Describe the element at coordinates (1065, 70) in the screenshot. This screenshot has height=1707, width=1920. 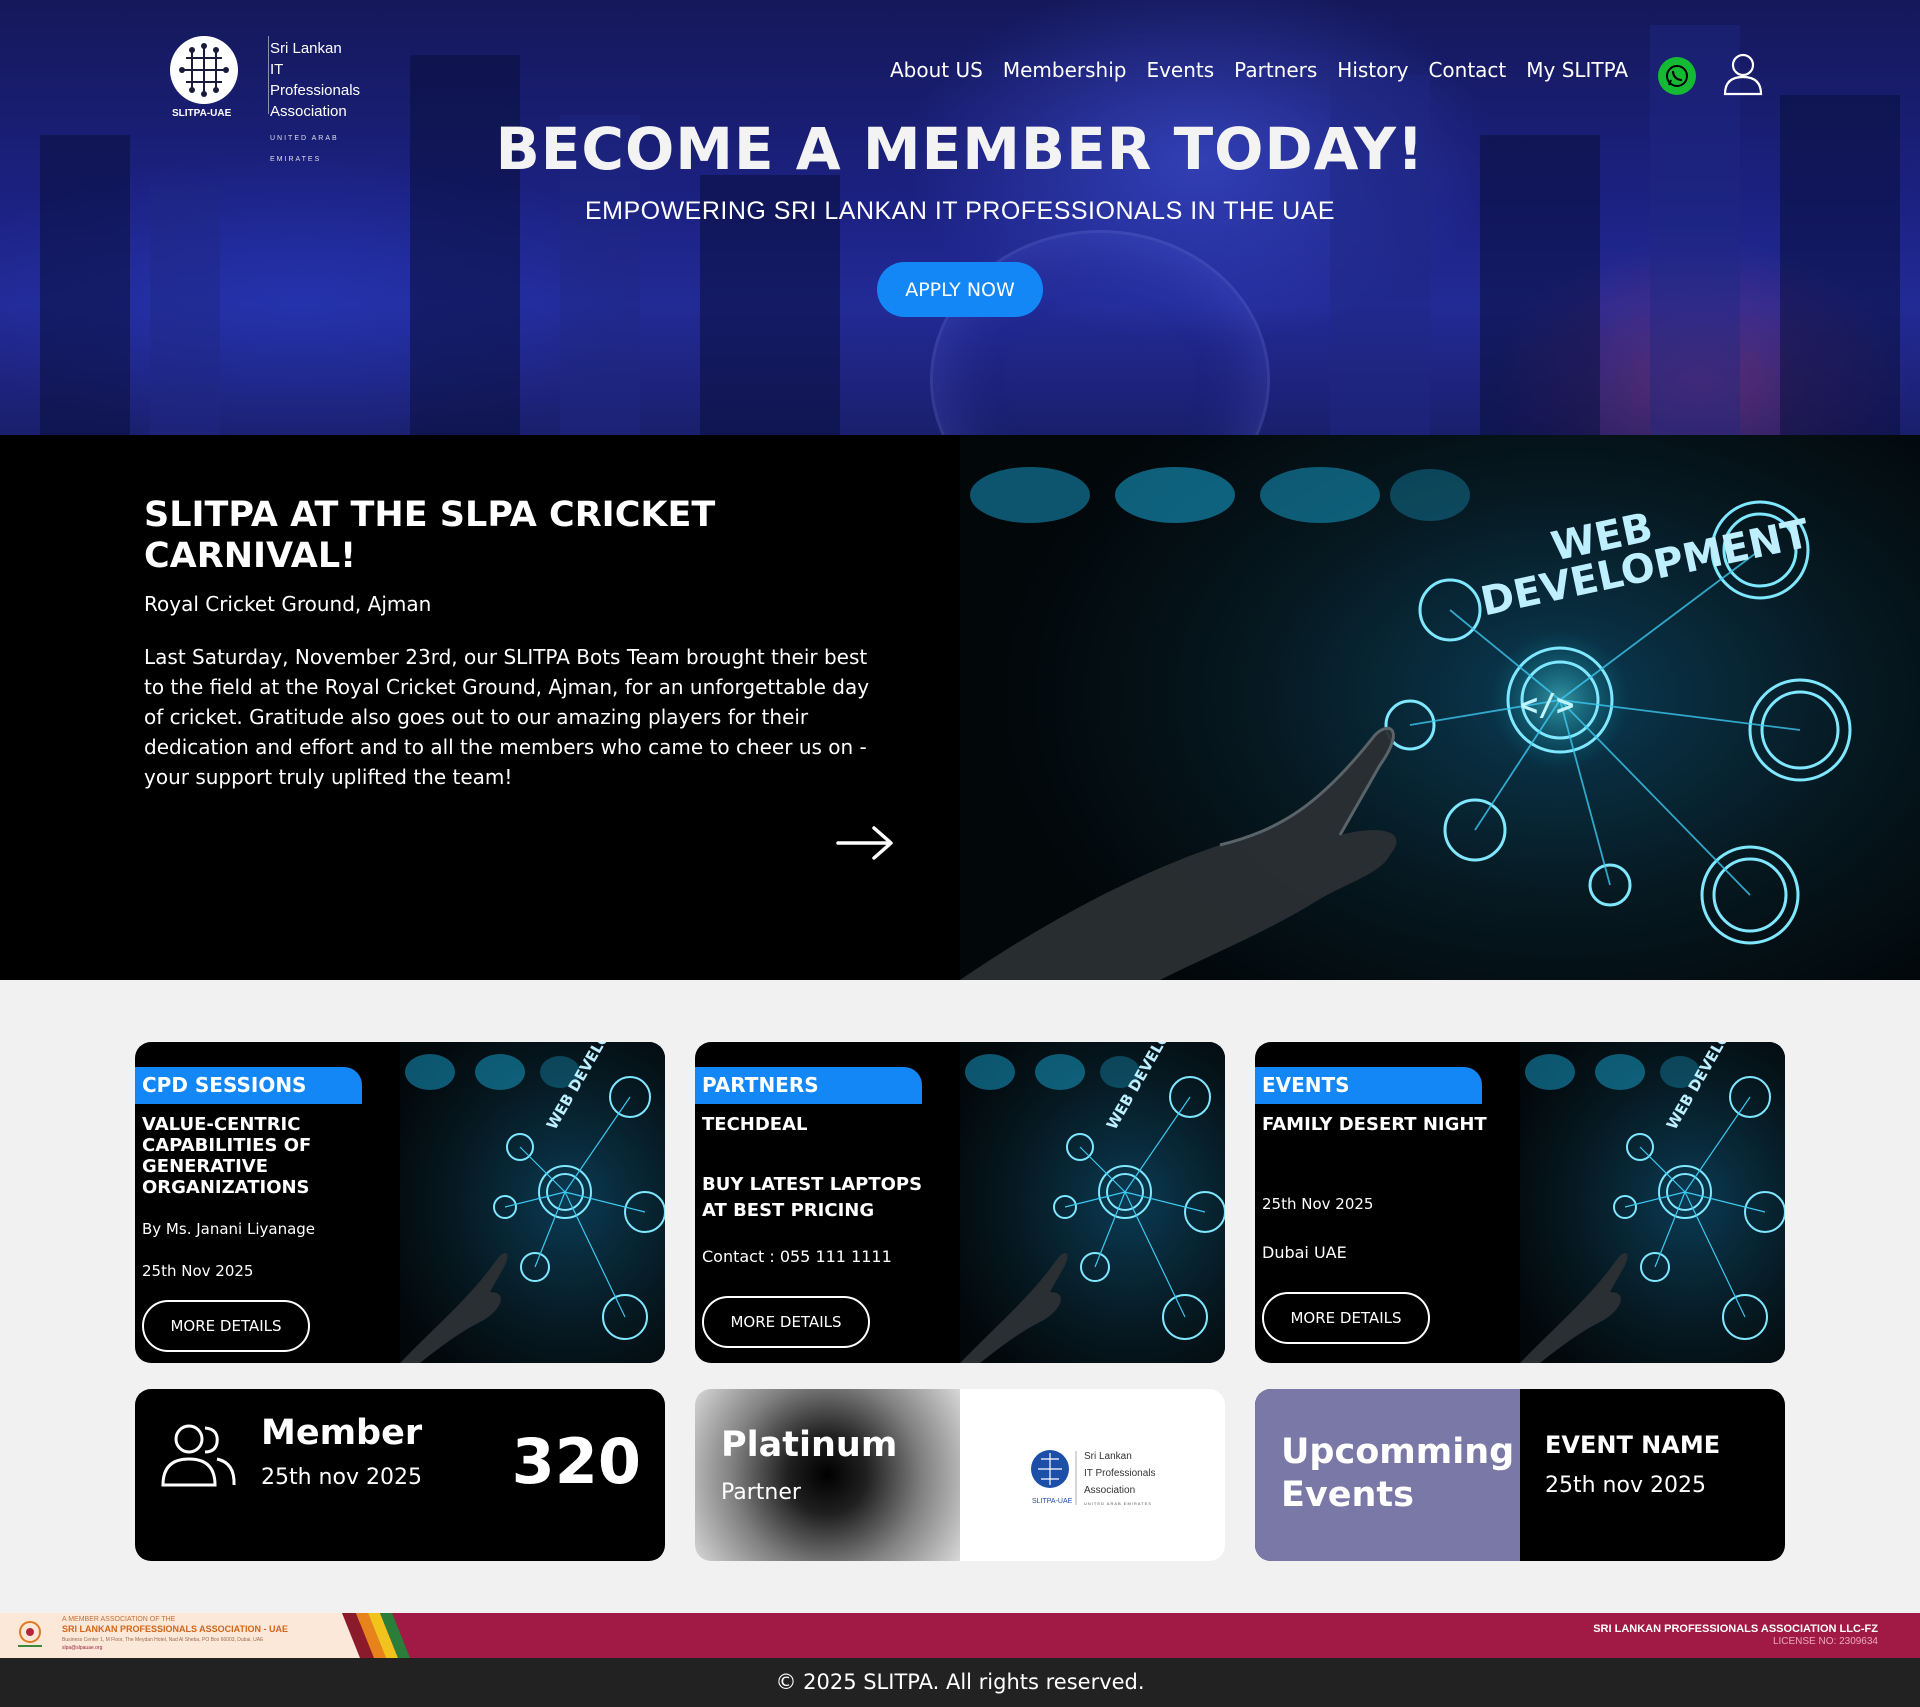
I see `nav-membership: Membership` at that location.